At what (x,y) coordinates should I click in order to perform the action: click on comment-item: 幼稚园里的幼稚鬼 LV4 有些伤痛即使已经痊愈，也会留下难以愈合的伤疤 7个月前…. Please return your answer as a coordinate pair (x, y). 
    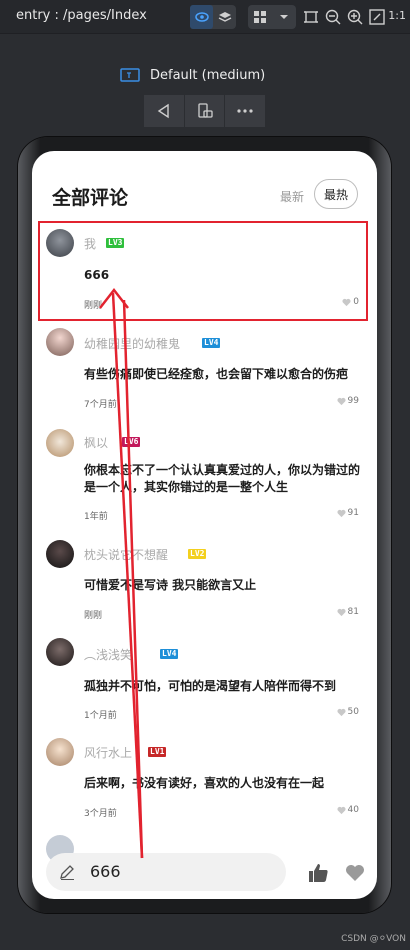
    Looking at the image, I should click on (204, 378).